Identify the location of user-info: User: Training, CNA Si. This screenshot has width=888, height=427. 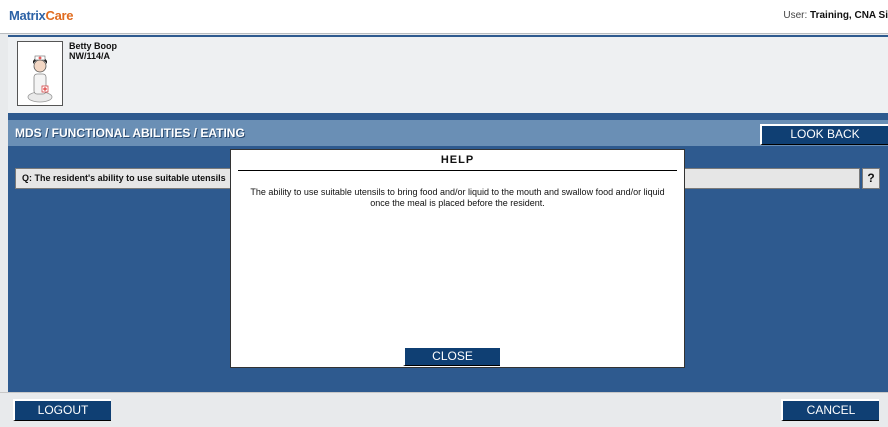
(835, 15).